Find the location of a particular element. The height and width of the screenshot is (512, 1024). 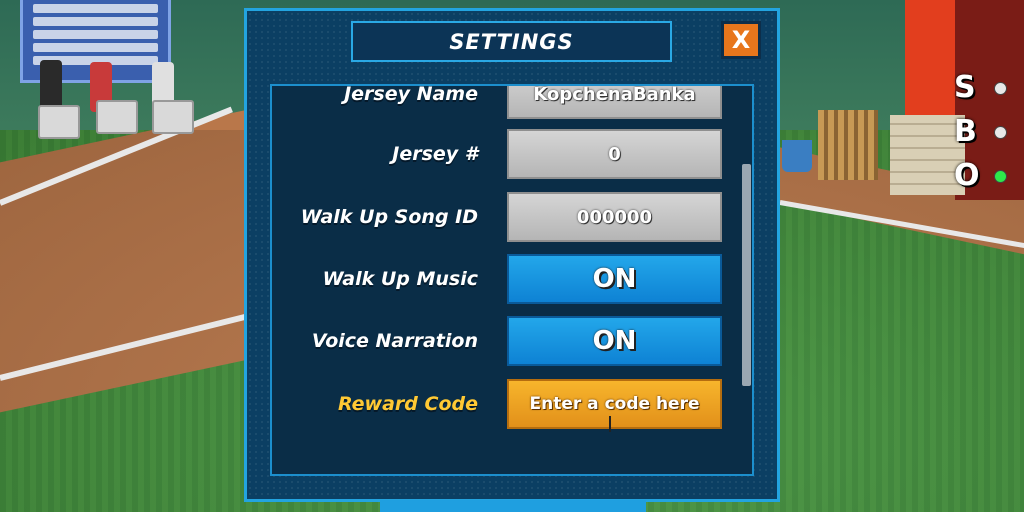

voice-narration-label: Voice Narration is located at coordinates (394, 341).